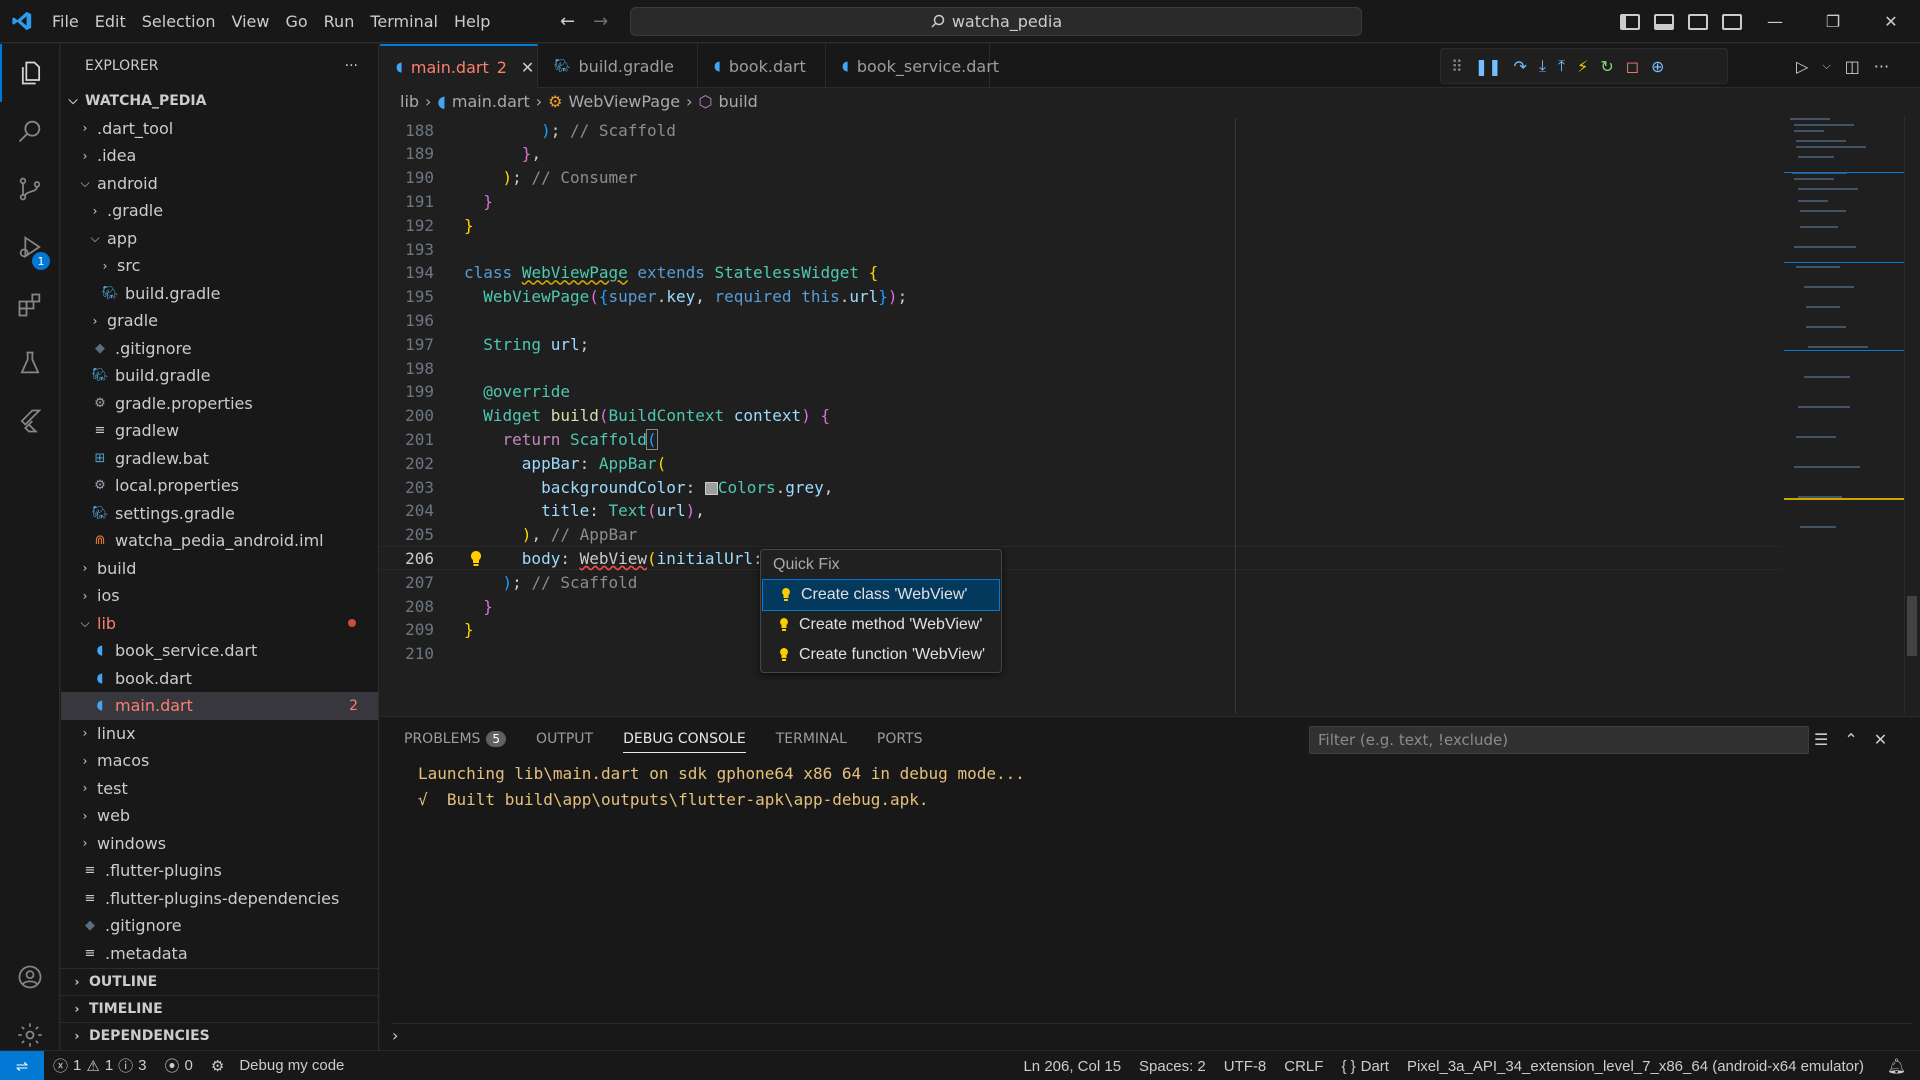 The image size is (1920, 1080). I want to click on tree-folder: › .gradle, so click(219, 211).